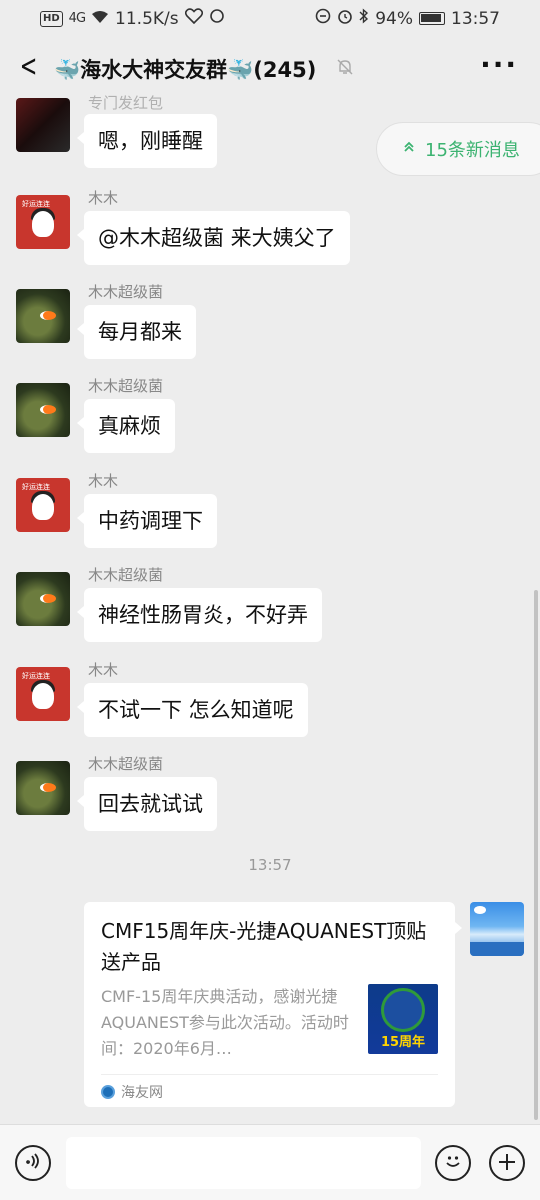 The width and height of the screenshot is (540, 1200). Describe the element at coordinates (403, 1042) in the screenshot. I see `thumbnail-text: 15周年` at that location.